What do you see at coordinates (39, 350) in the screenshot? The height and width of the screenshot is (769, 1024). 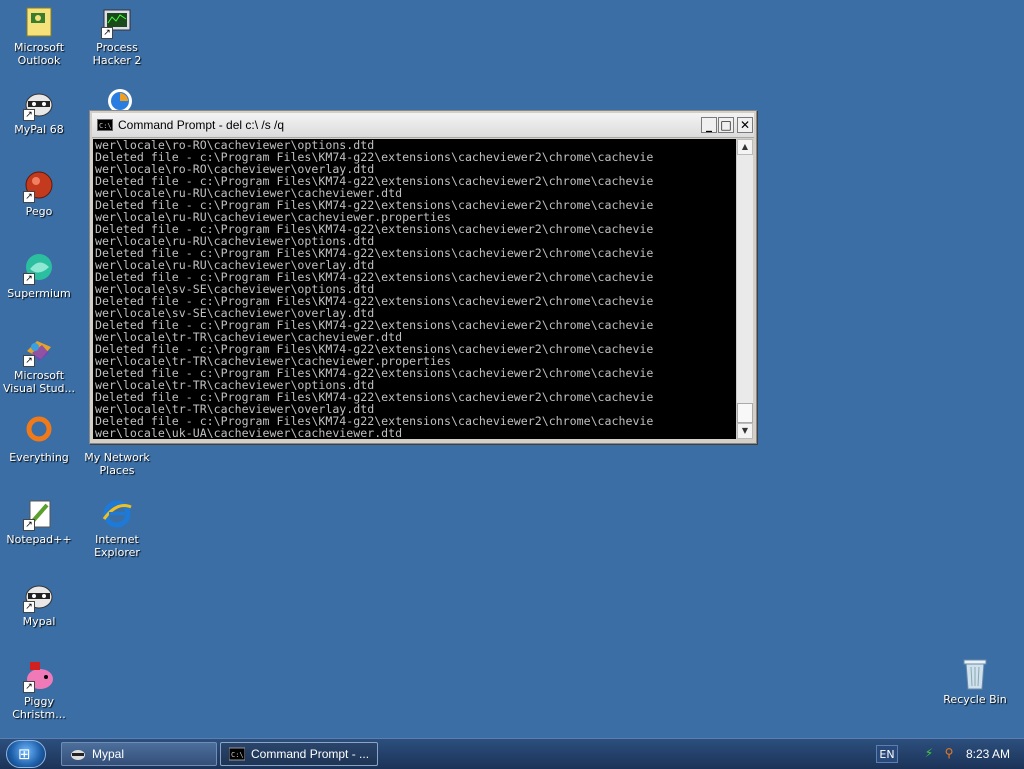 I see `visual-studio-icon: ↗` at bounding box center [39, 350].